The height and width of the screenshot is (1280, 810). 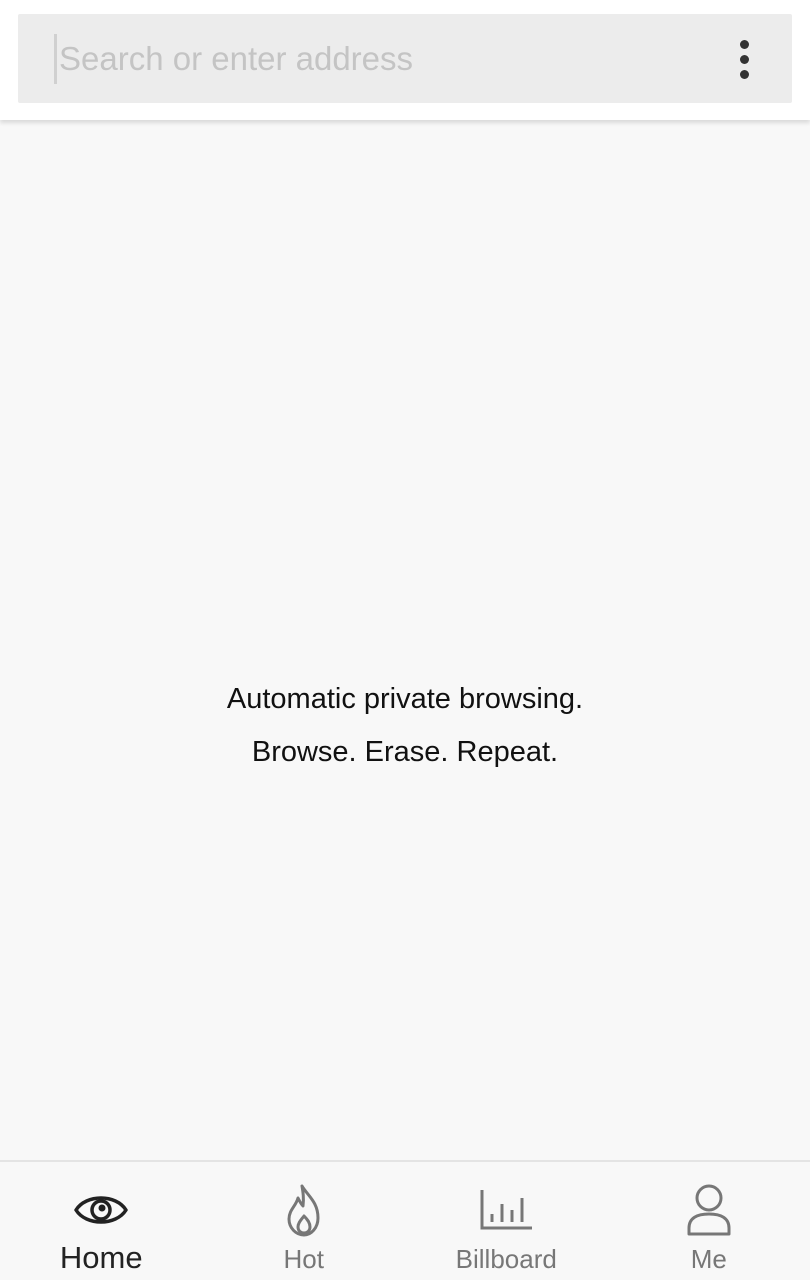 I want to click on user-icon, so click(x=709, y=1210).